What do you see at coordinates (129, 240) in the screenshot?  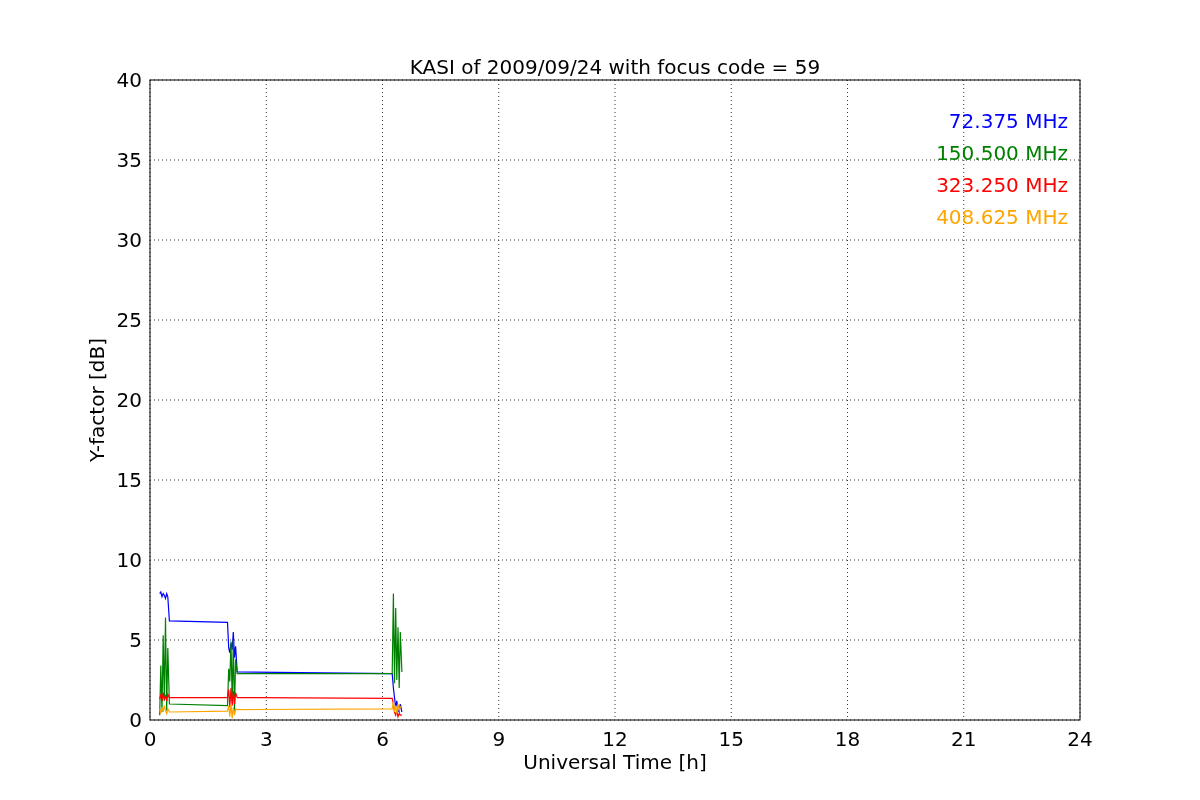 I see `y-tick-label: 30` at bounding box center [129, 240].